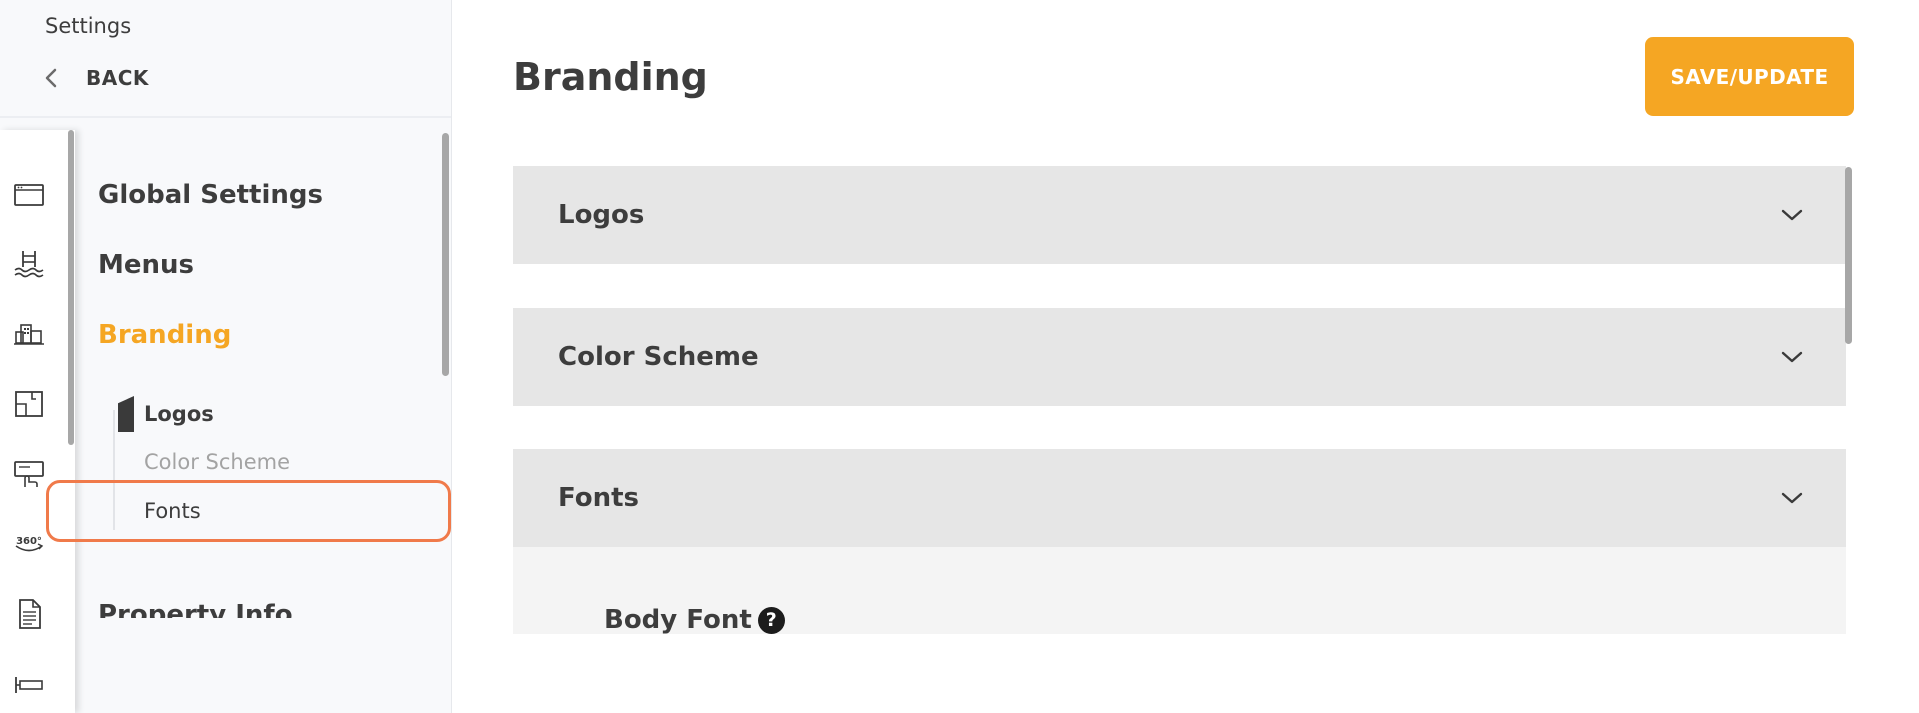 This screenshot has width=1919, height=713. I want to click on buildings-icon, so click(29, 334).